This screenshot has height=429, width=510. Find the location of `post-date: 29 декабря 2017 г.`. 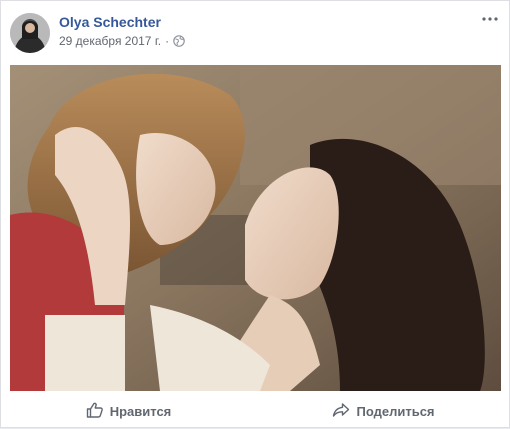

post-date: 29 декабря 2017 г. is located at coordinates (110, 41).